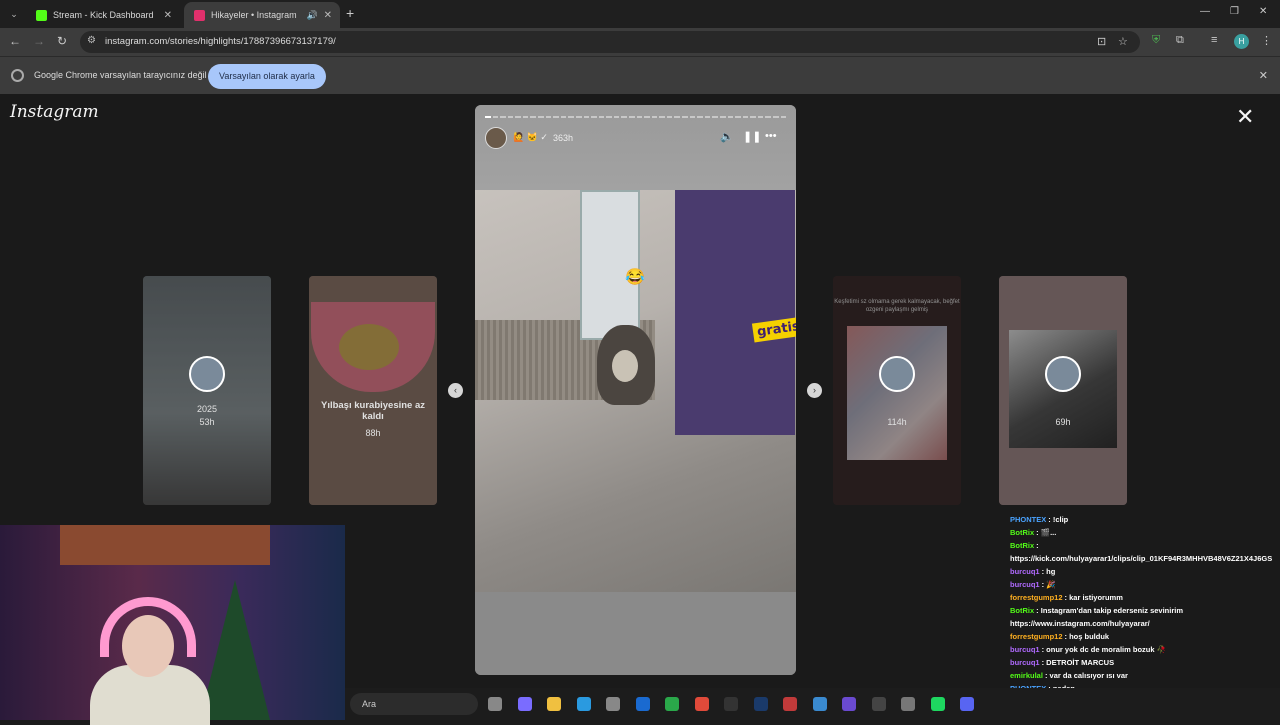 This screenshot has width=1280, height=725. Describe the element at coordinates (455, 390) in the screenshot. I see `previous-story-button: ‹` at that location.